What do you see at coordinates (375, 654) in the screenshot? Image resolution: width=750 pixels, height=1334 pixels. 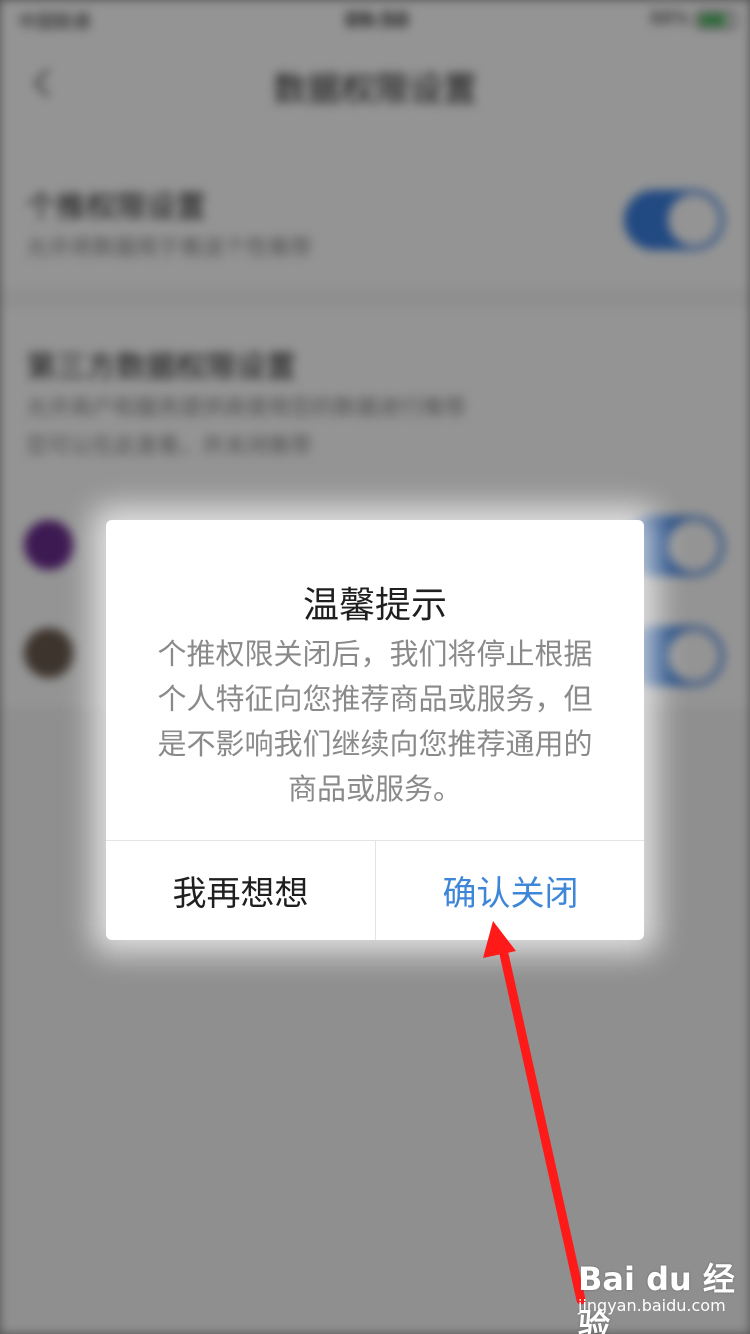 I see `dialog-message-line: 个推权限关闭后，我们将停止根据` at bounding box center [375, 654].